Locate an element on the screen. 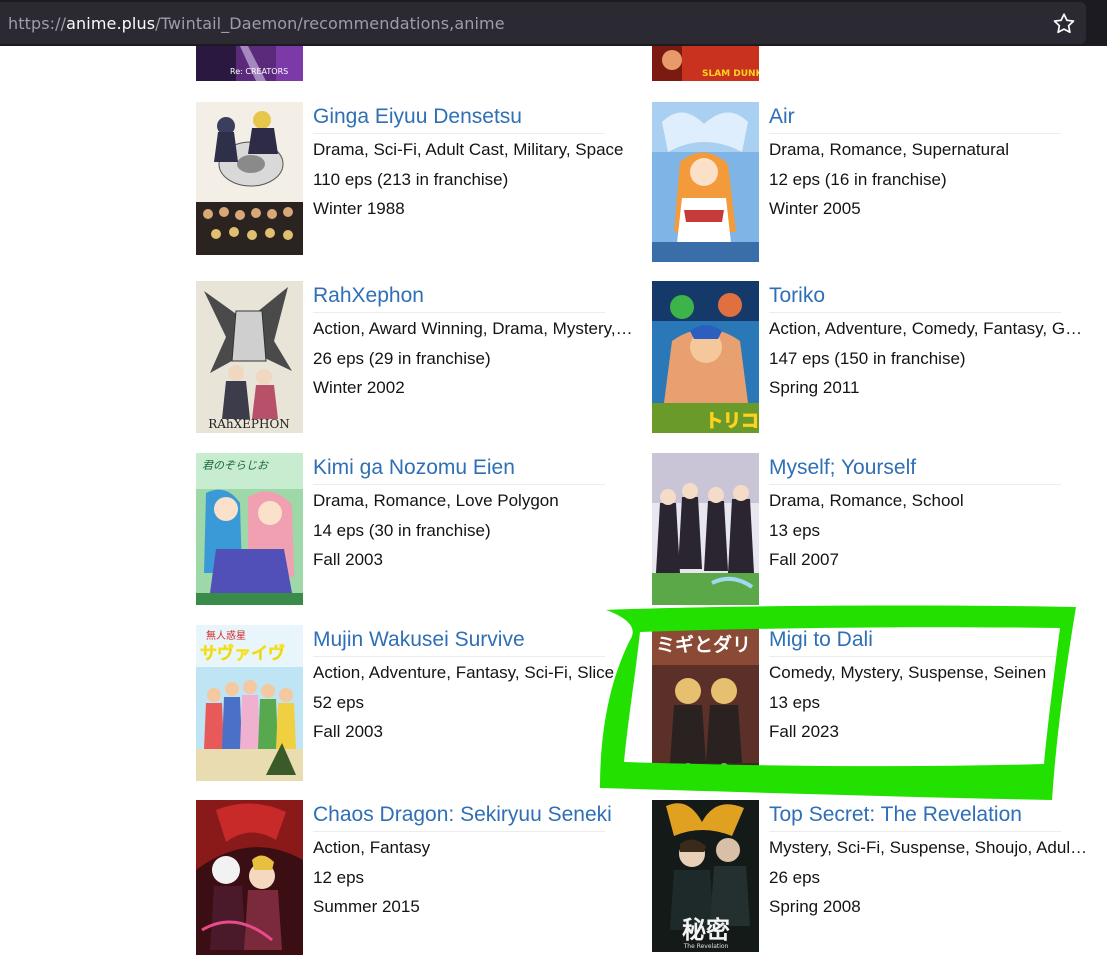 Image resolution: width=1107 pixels, height=975 pixels. anime-title-link: Myself; Yourself is located at coordinates (842, 468).